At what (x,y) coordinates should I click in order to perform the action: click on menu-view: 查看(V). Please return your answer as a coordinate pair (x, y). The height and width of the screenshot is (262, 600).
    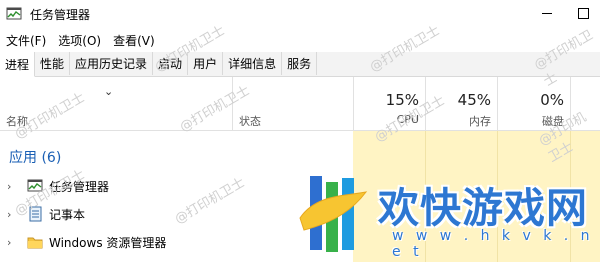
    Looking at the image, I should click on (134, 40).